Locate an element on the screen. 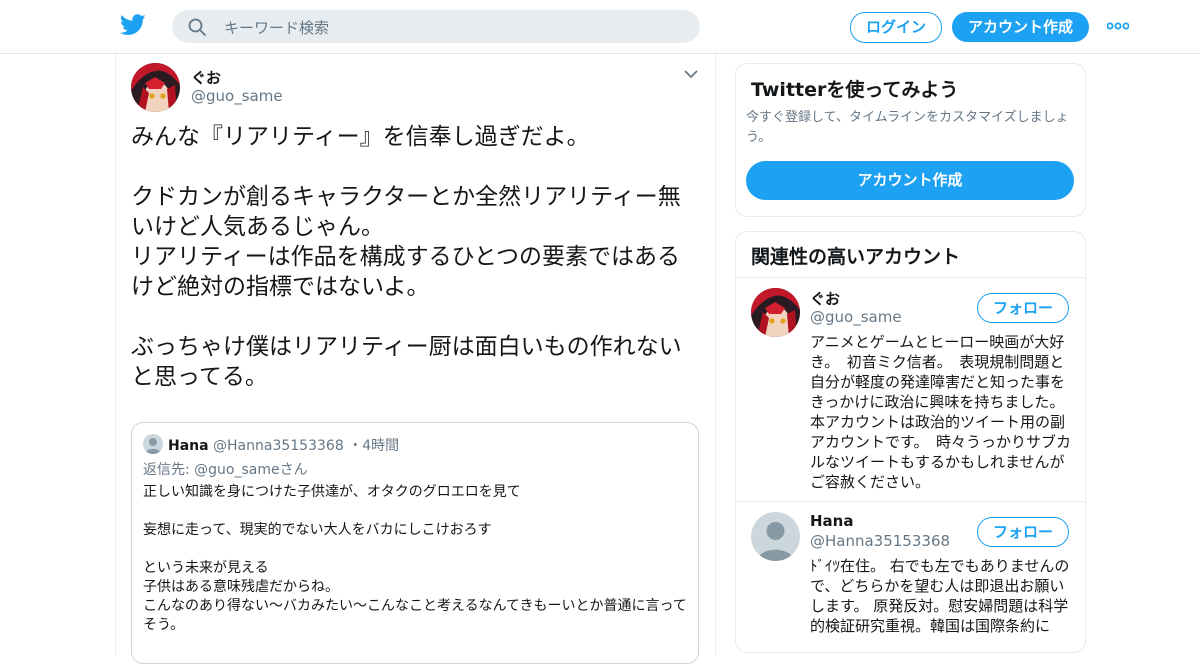 The height and width of the screenshot is (664, 1200). reply-mention: @guo_sameさん is located at coordinates (250, 470).